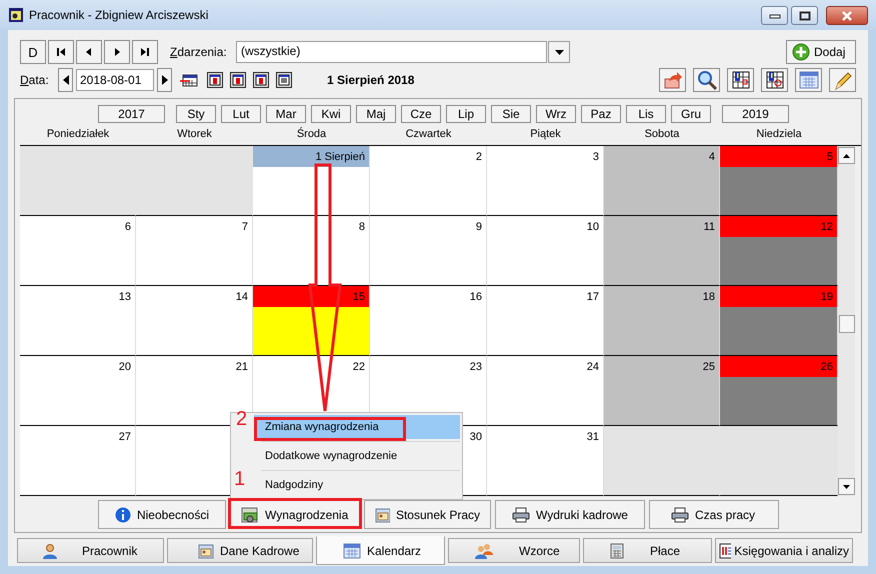  I want to click on next-year-button: 2019, so click(755, 114).